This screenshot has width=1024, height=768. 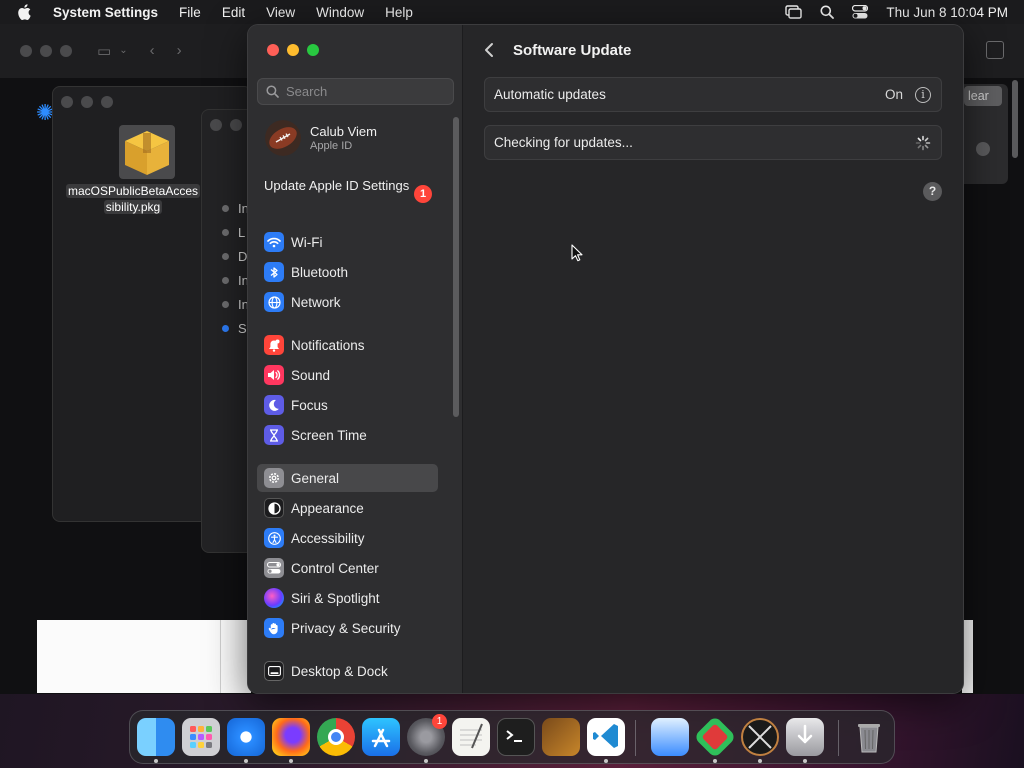 I want to click on chevron-left-icon, so click(x=489, y=50).